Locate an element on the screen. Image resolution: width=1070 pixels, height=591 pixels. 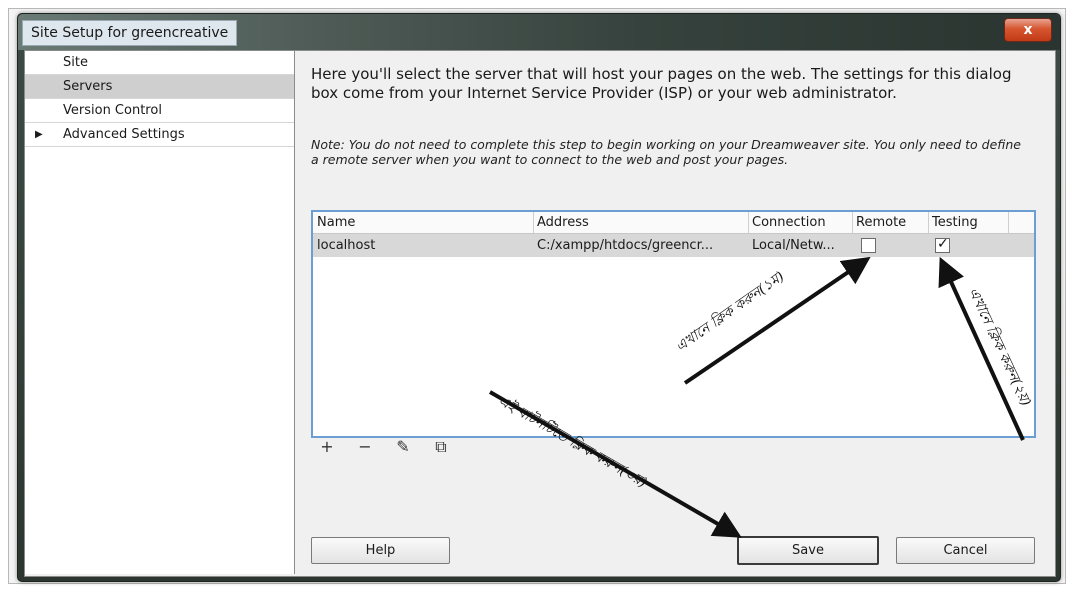
help-button: Help is located at coordinates (380, 550).